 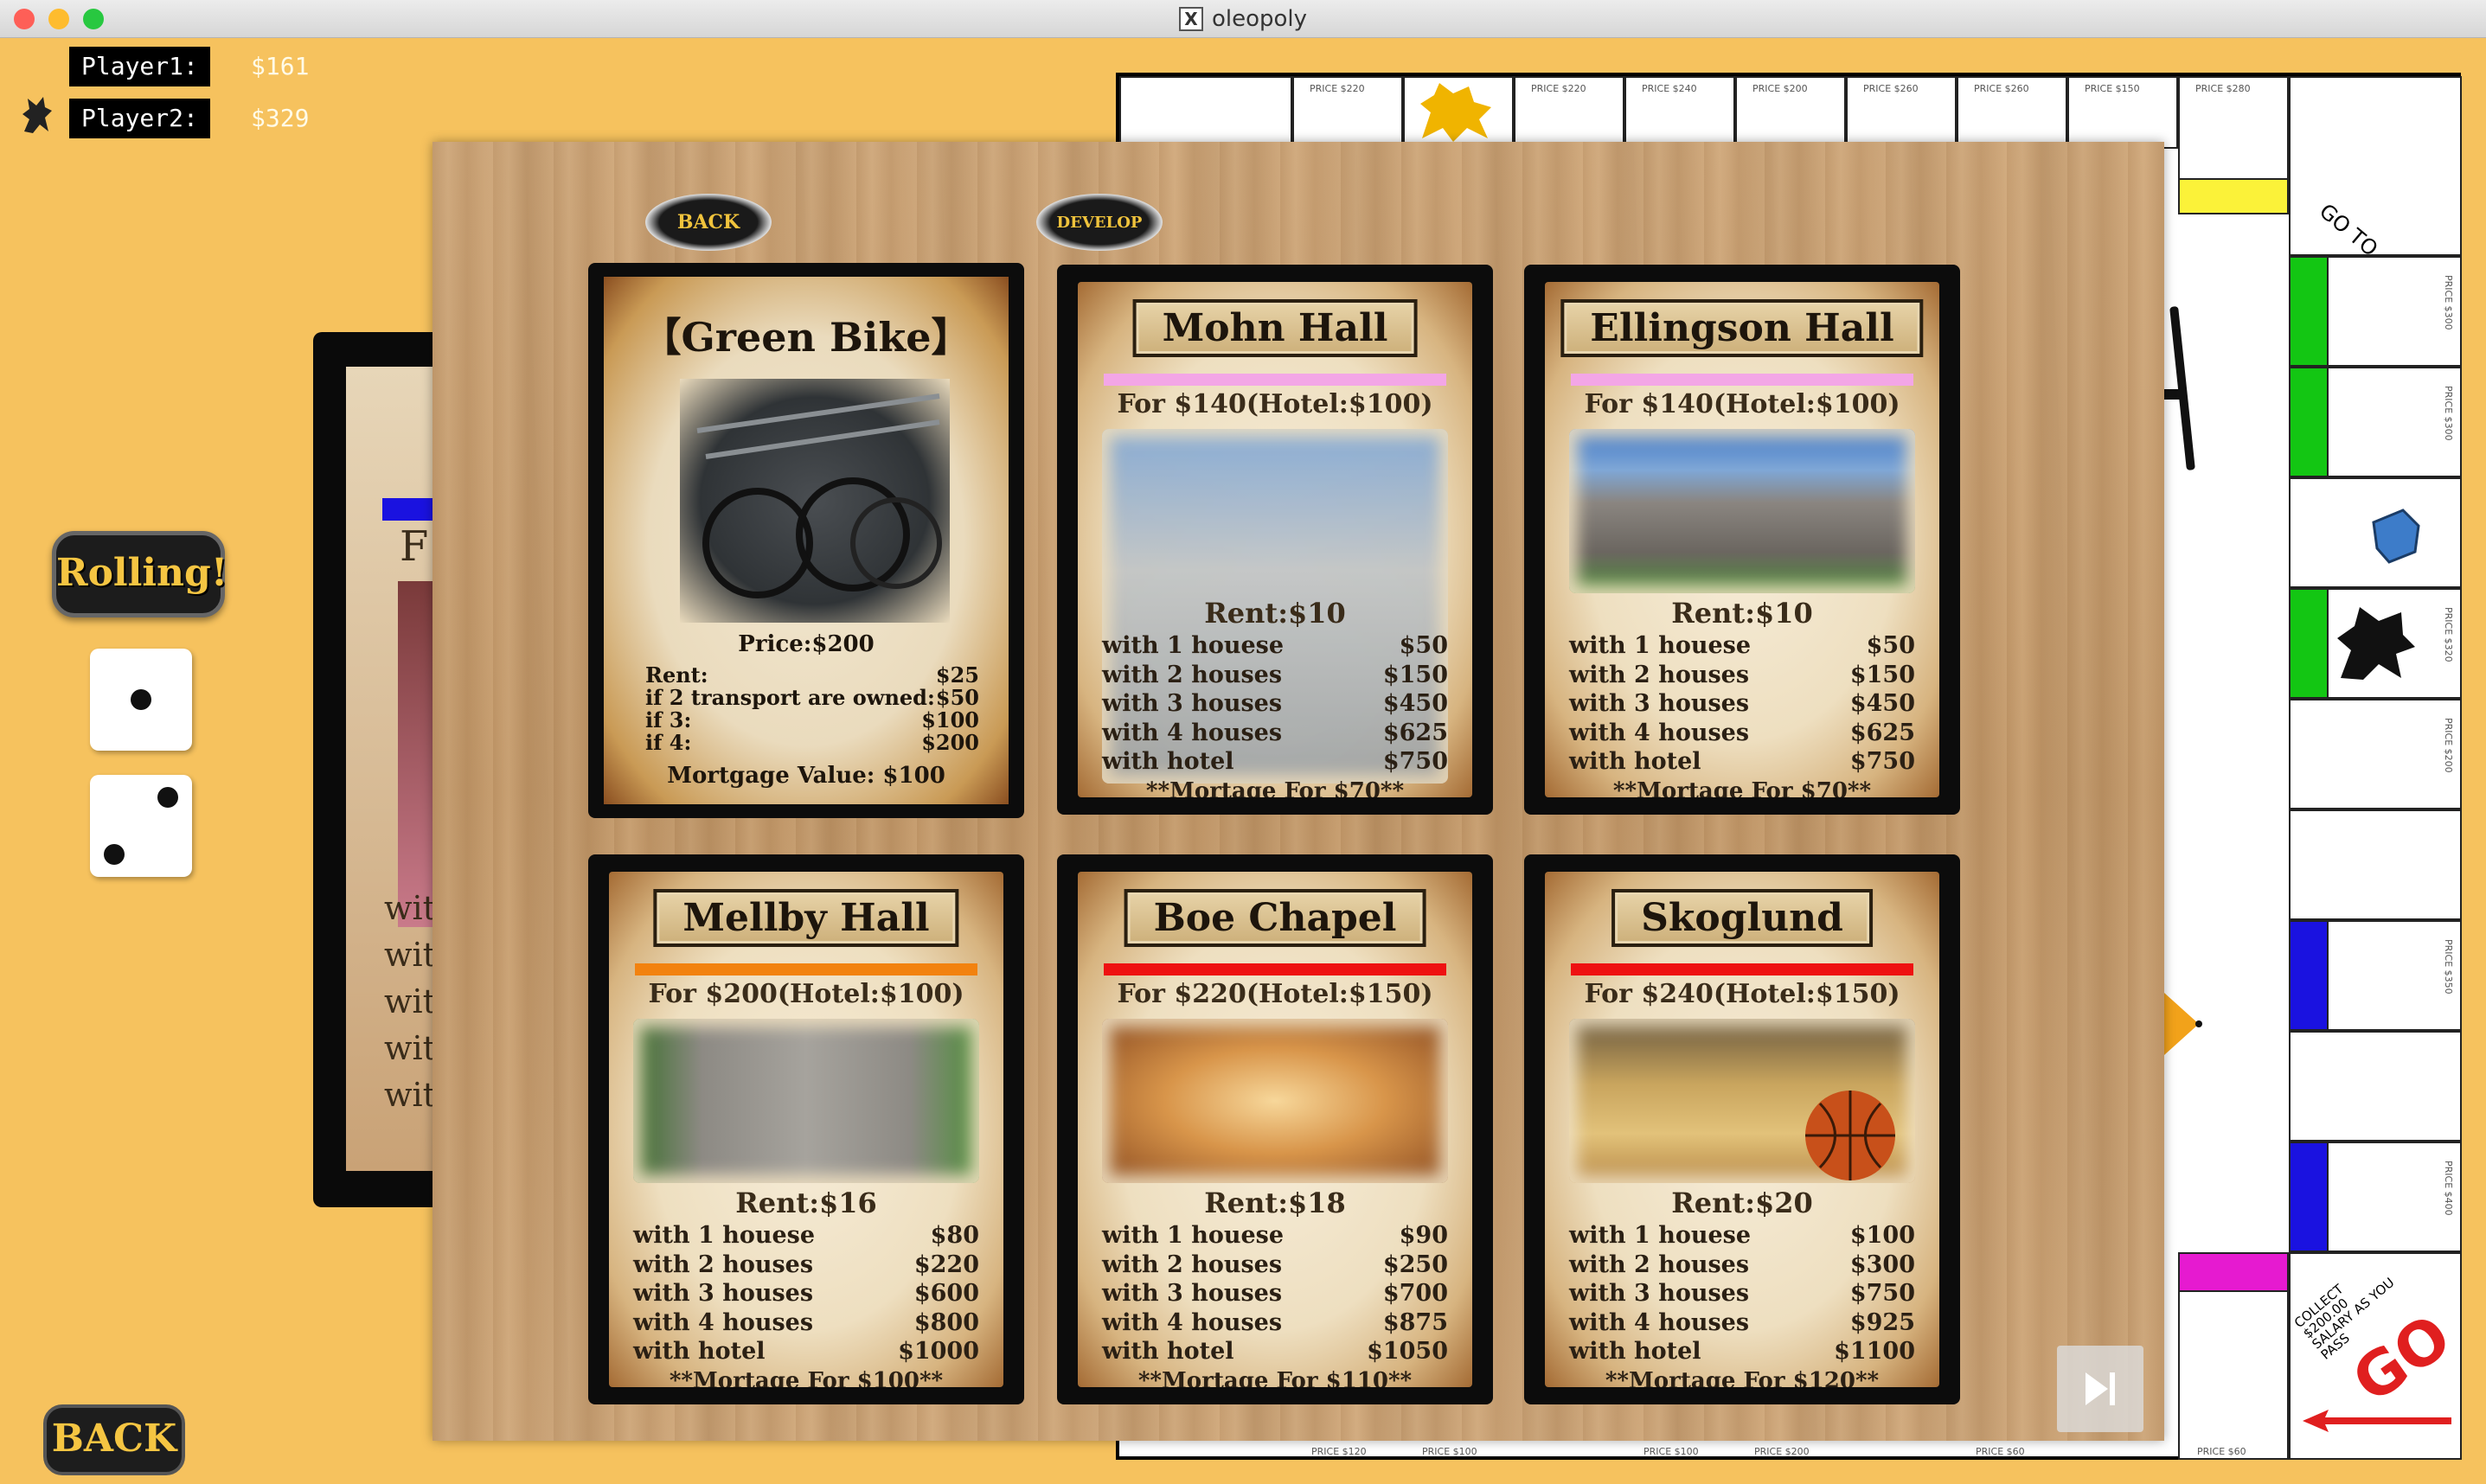 What do you see at coordinates (1679, 113) in the screenshot?
I see `board-cell: PRICE $240` at bounding box center [1679, 113].